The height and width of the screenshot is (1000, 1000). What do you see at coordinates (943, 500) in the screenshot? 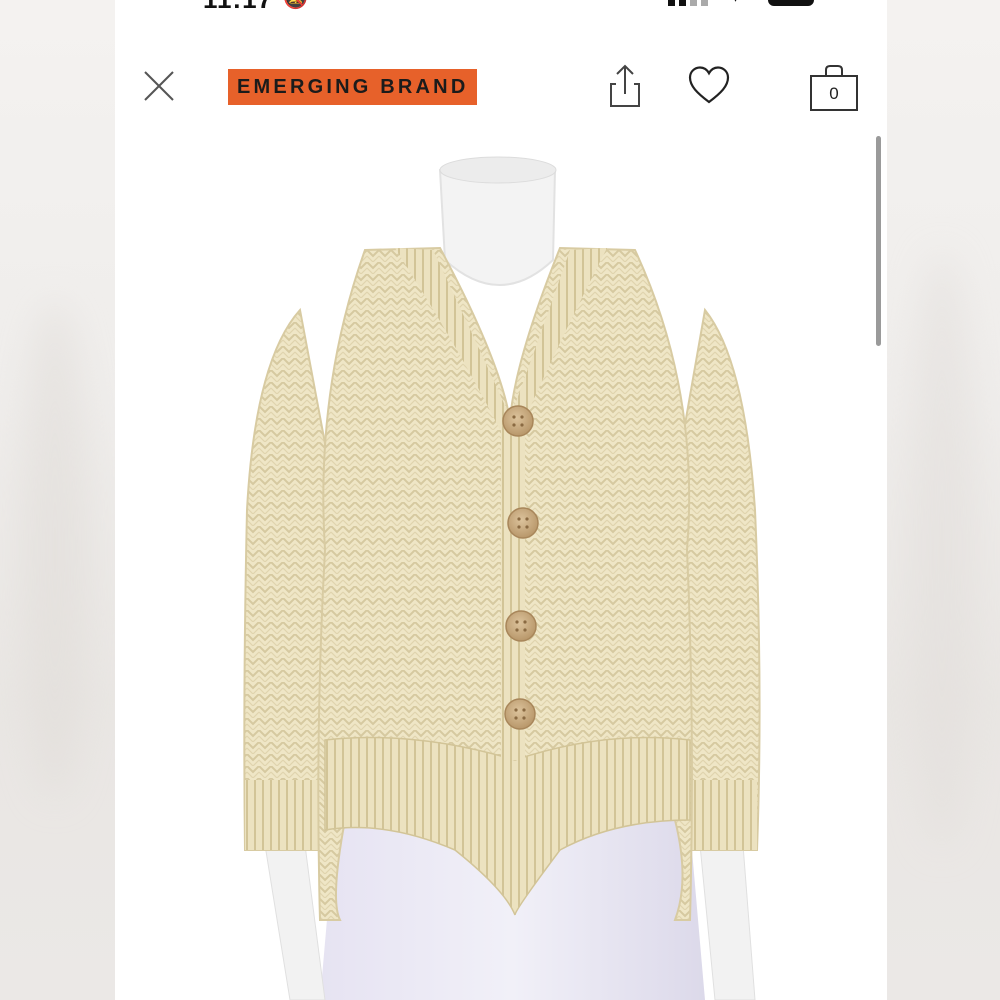
I see `blurred-backdrop-right` at bounding box center [943, 500].